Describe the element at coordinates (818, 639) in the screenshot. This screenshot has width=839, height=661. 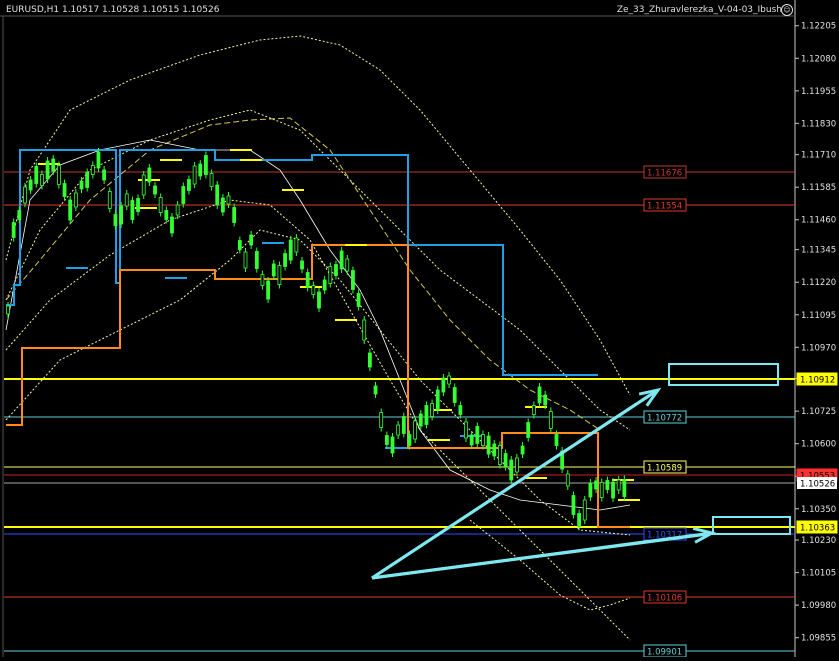
I see `price-tick-label: 1.09855` at that location.